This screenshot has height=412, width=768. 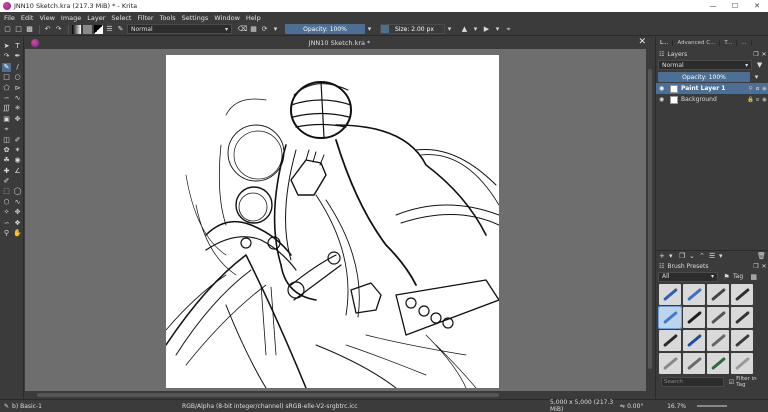 I want to click on inherit-alpha-icon: ◉, so click(x=764, y=89).